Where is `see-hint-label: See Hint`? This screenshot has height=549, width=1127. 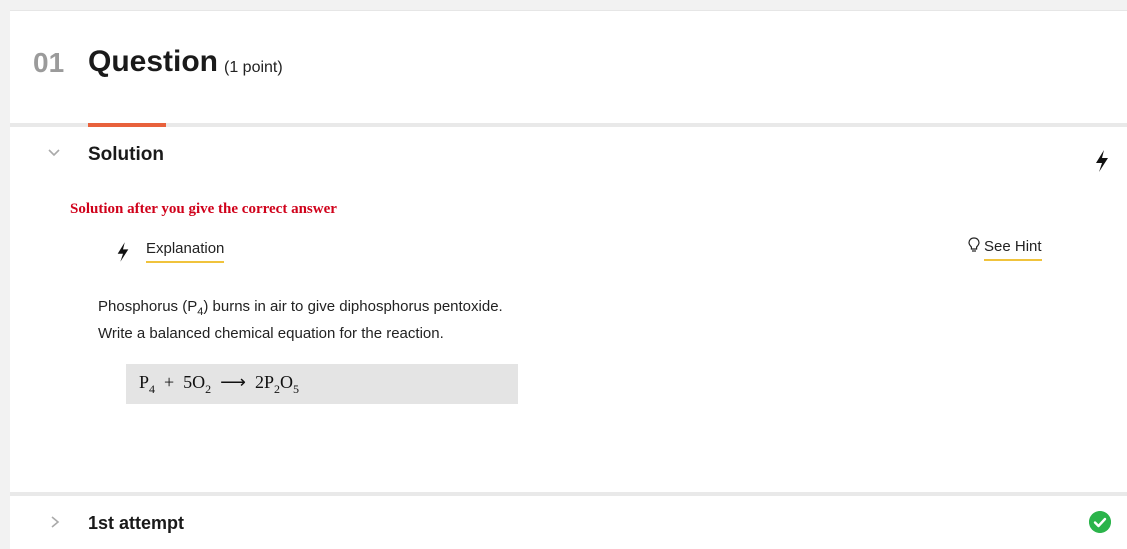 see-hint-label: See Hint is located at coordinates (1013, 249).